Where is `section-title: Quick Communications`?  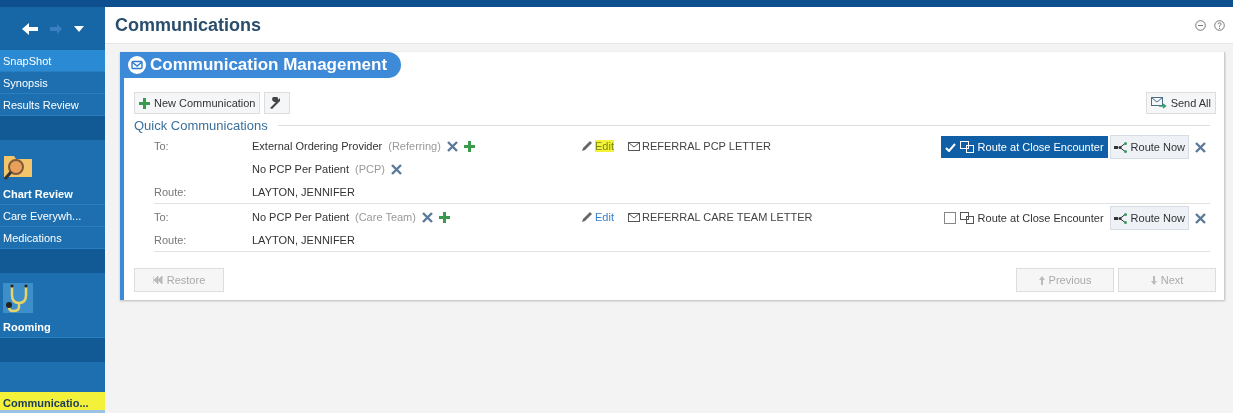
section-title: Quick Communications is located at coordinates (201, 125).